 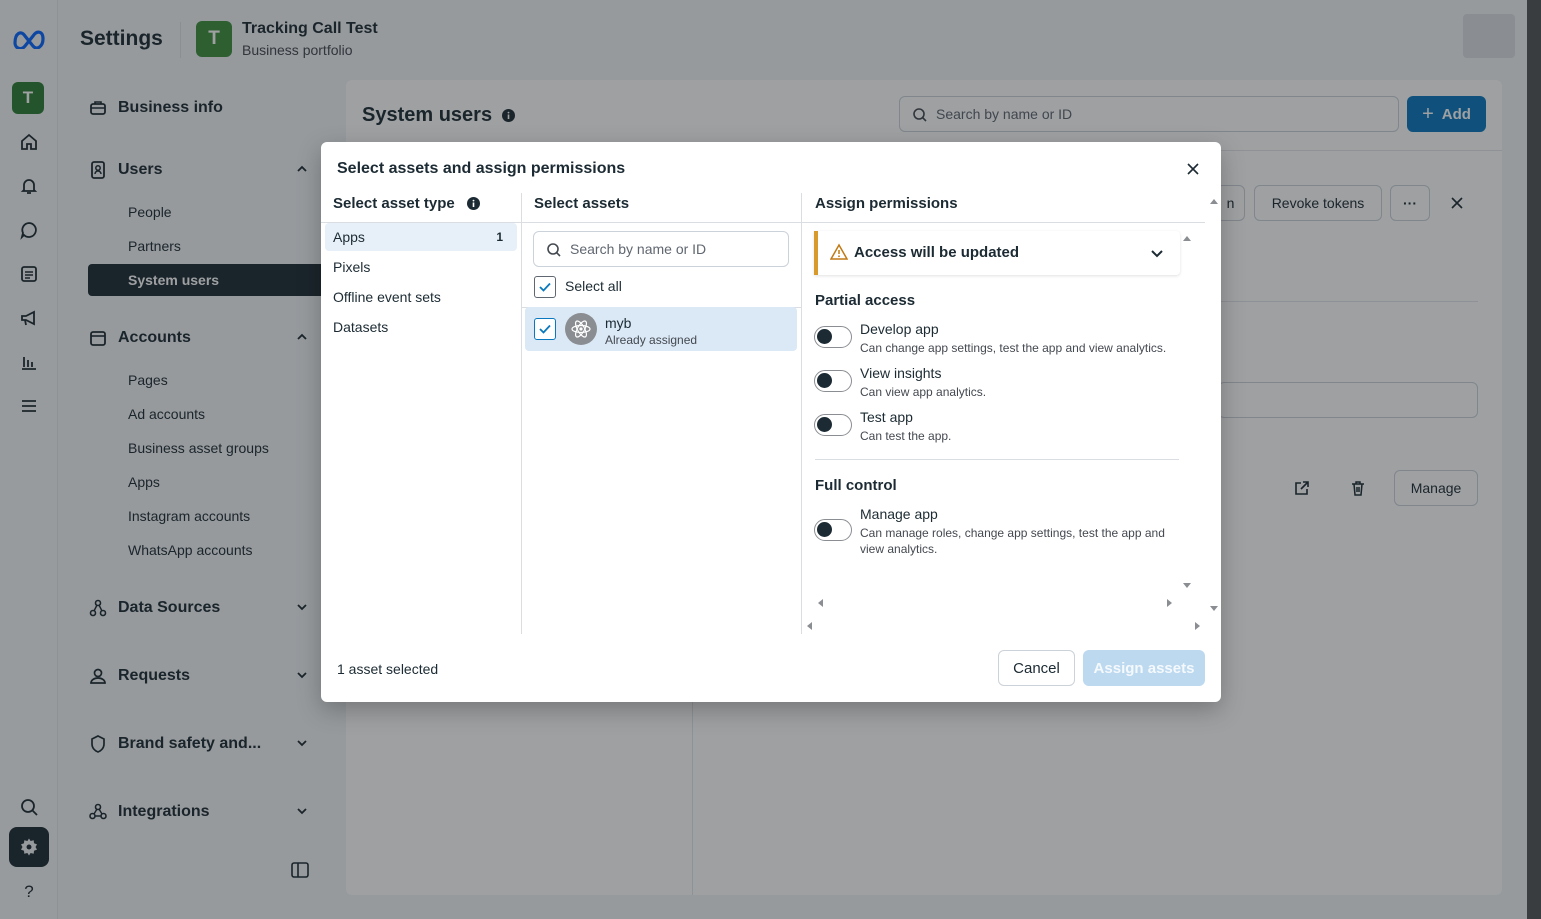 What do you see at coordinates (388, 669) in the screenshot?
I see `selection-status: 1 asset selected` at bounding box center [388, 669].